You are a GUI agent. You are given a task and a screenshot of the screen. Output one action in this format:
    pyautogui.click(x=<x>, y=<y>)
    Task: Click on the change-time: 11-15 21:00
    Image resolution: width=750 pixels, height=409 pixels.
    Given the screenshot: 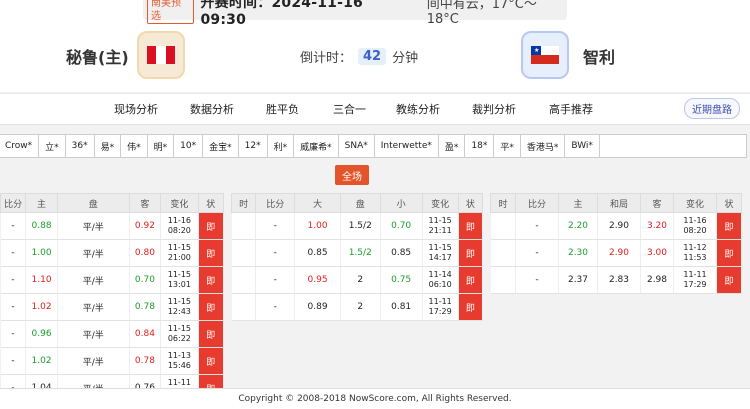 What is the action you would take?
    pyautogui.click(x=179, y=253)
    